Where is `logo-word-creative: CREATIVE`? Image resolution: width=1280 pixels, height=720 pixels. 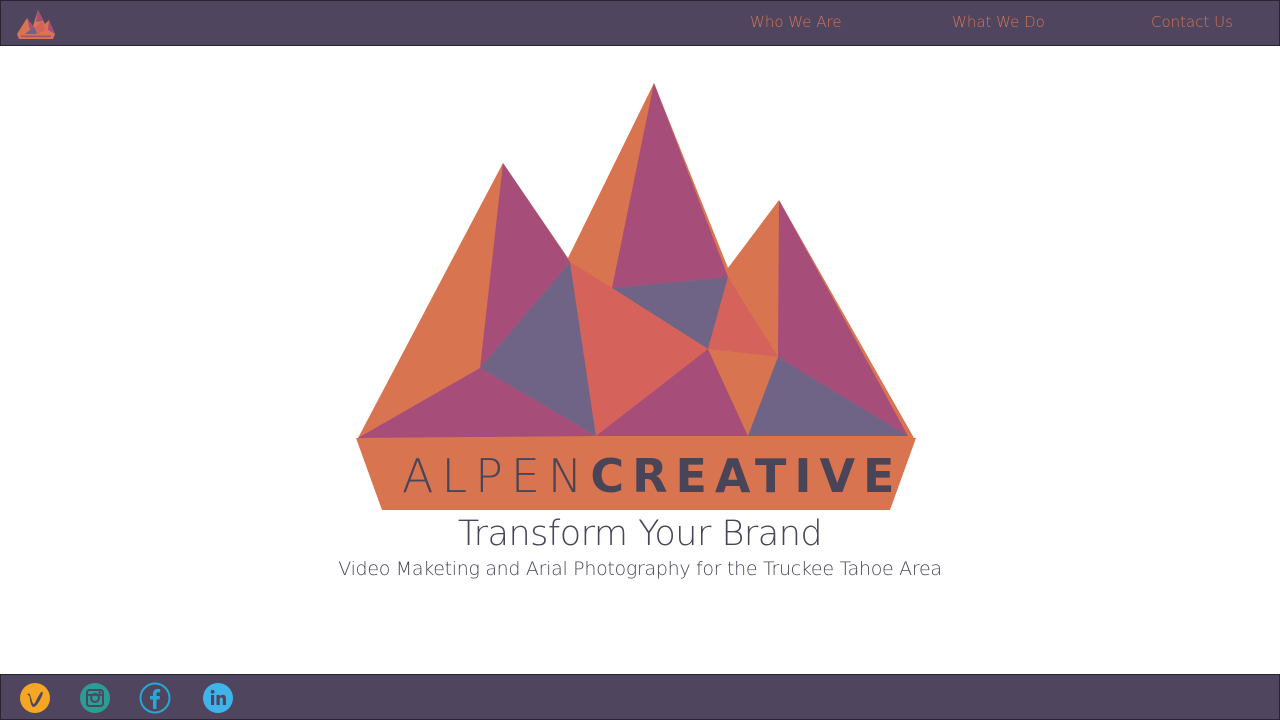 logo-word-creative: CREATIVE is located at coordinates (746, 476).